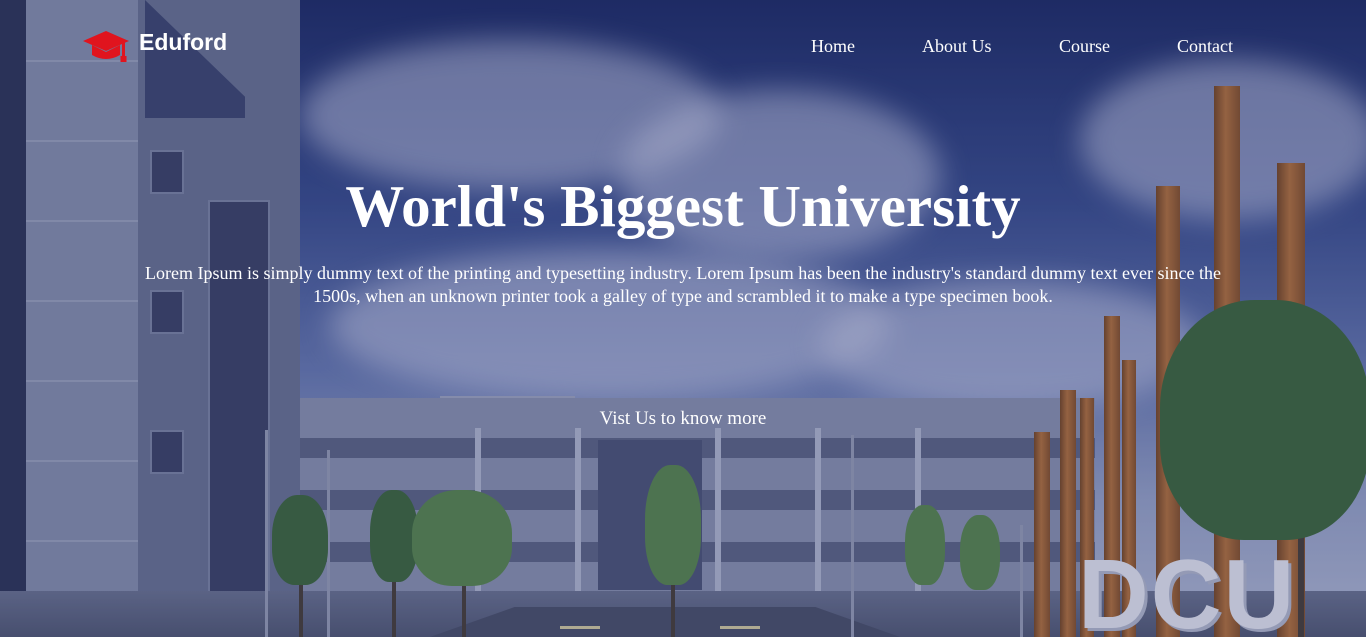 The image size is (1366, 637). I want to click on nav-contact-link: Contact, so click(1205, 46).